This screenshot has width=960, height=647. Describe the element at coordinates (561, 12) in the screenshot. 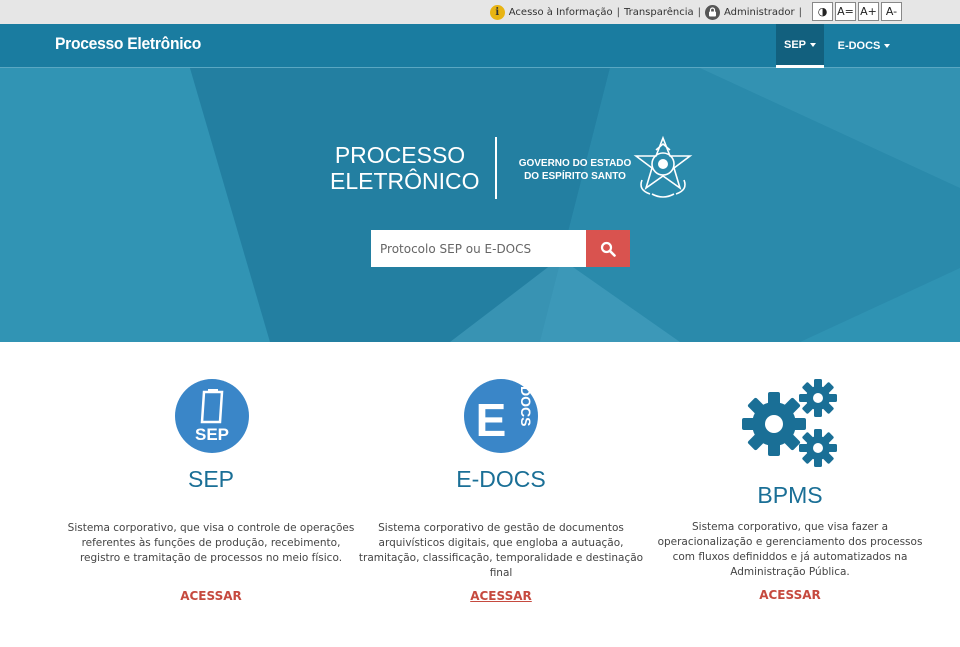

I see `access-info-link: Acesso à Informação` at that location.